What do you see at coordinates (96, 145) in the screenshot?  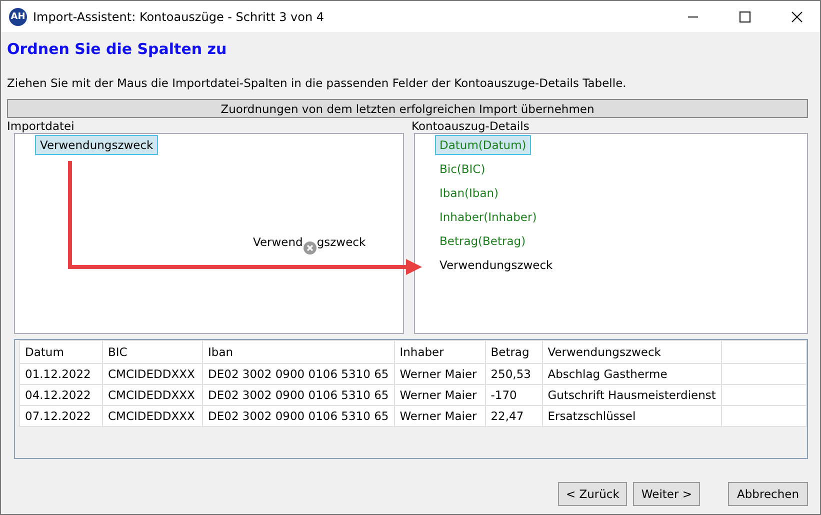 I see `import-column-item: Verwendungszweck` at bounding box center [96, 145].